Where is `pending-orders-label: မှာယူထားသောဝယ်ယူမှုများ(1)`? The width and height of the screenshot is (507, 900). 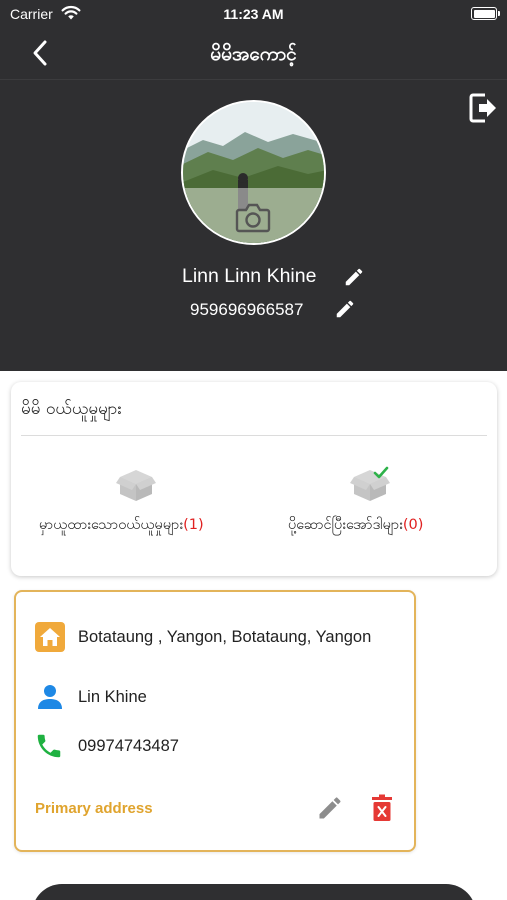
pending-orders-label: မှာယူထားသောဝယ်ယူမှုများ(1) is located at coordinates (121, 526).